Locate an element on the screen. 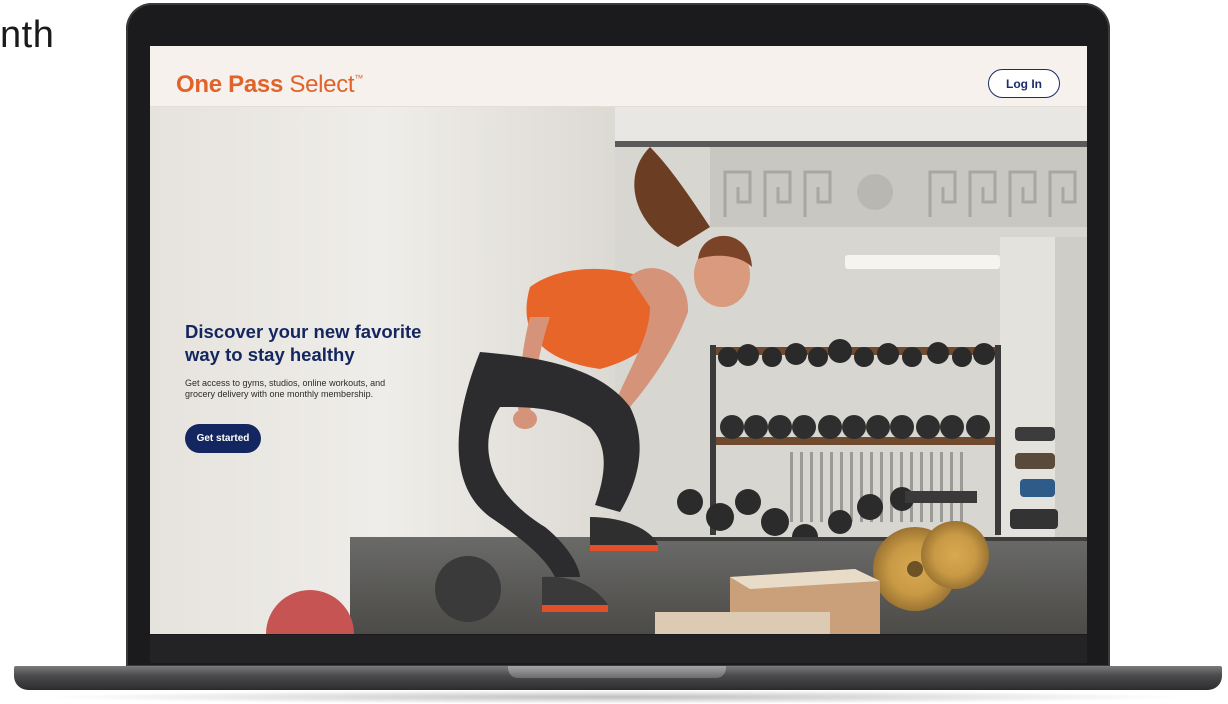 This screenshot has height=704, width=1228. brand-logo: One Pass Select™ is located at coordinates (269, 85).